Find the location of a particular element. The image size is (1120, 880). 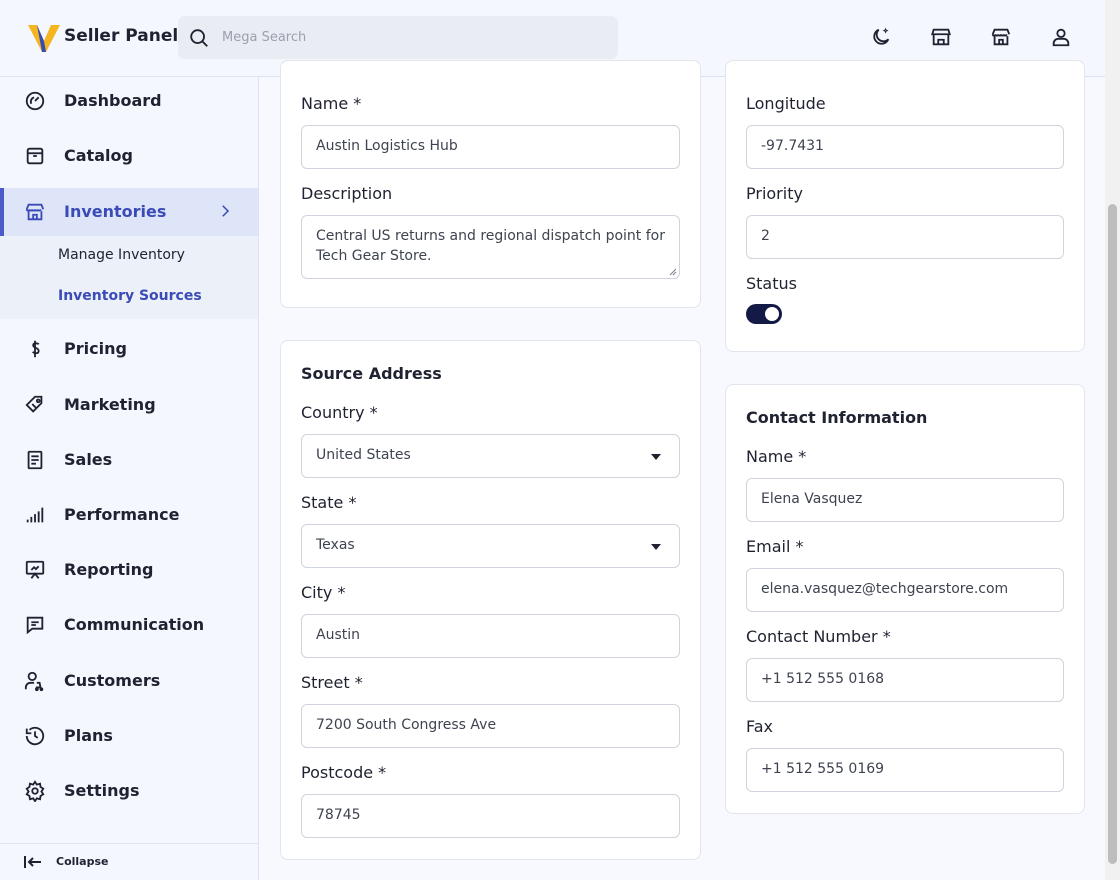

name-label: Name * is located at coordinates (331, 103).